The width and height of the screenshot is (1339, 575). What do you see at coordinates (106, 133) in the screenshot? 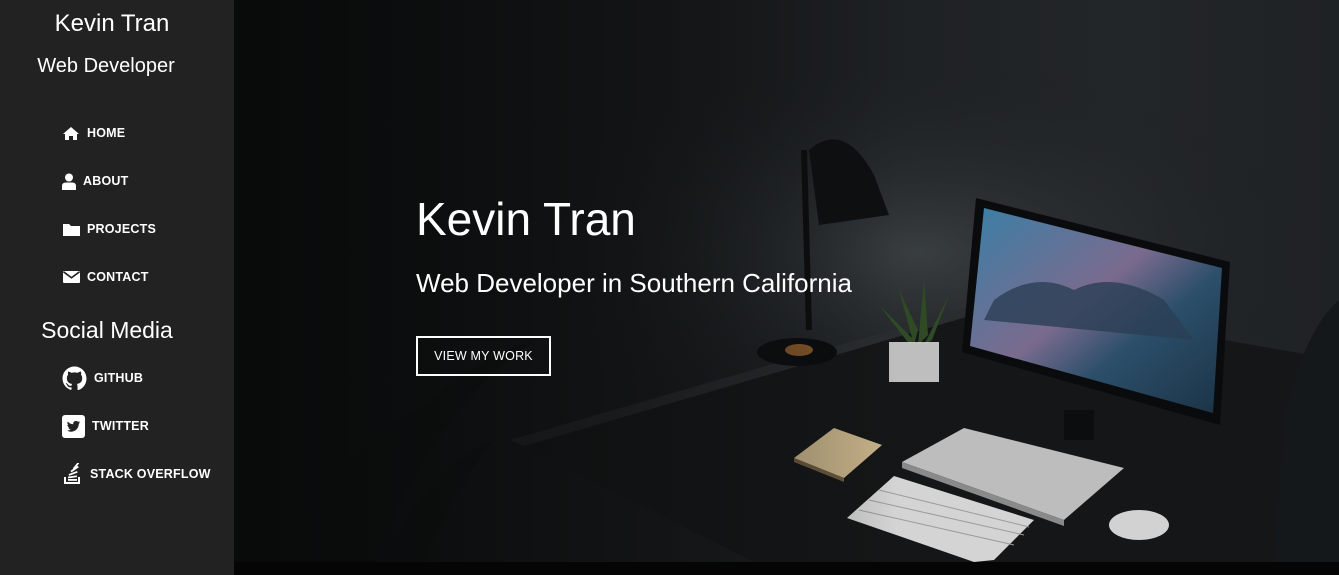
I see `nav-home-label: HOME` at bounding box center [106, 133].